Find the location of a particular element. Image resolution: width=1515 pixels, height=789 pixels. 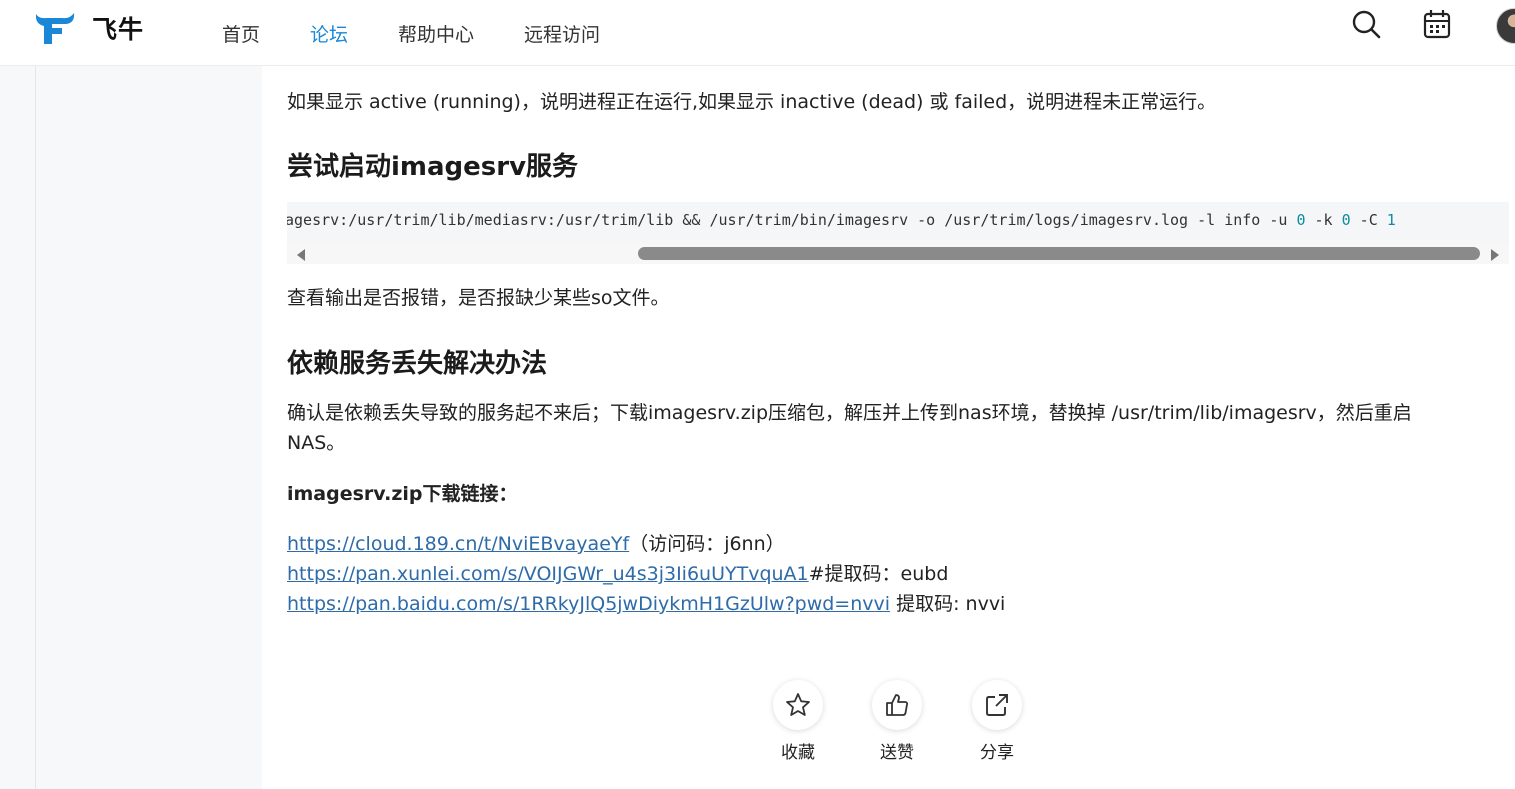

share-external-icon is located at coordinates (997, 705).